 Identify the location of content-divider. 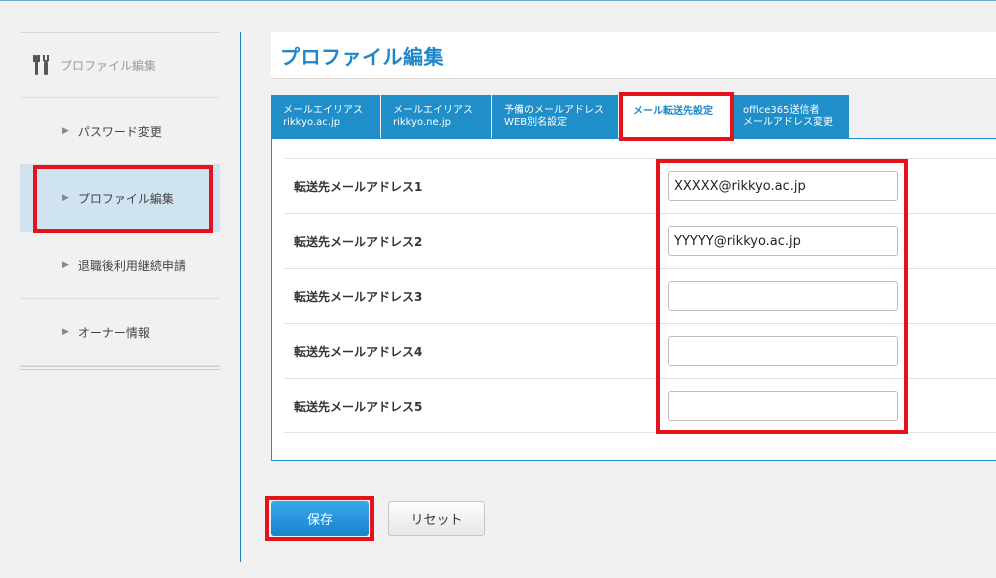
(240, 297).